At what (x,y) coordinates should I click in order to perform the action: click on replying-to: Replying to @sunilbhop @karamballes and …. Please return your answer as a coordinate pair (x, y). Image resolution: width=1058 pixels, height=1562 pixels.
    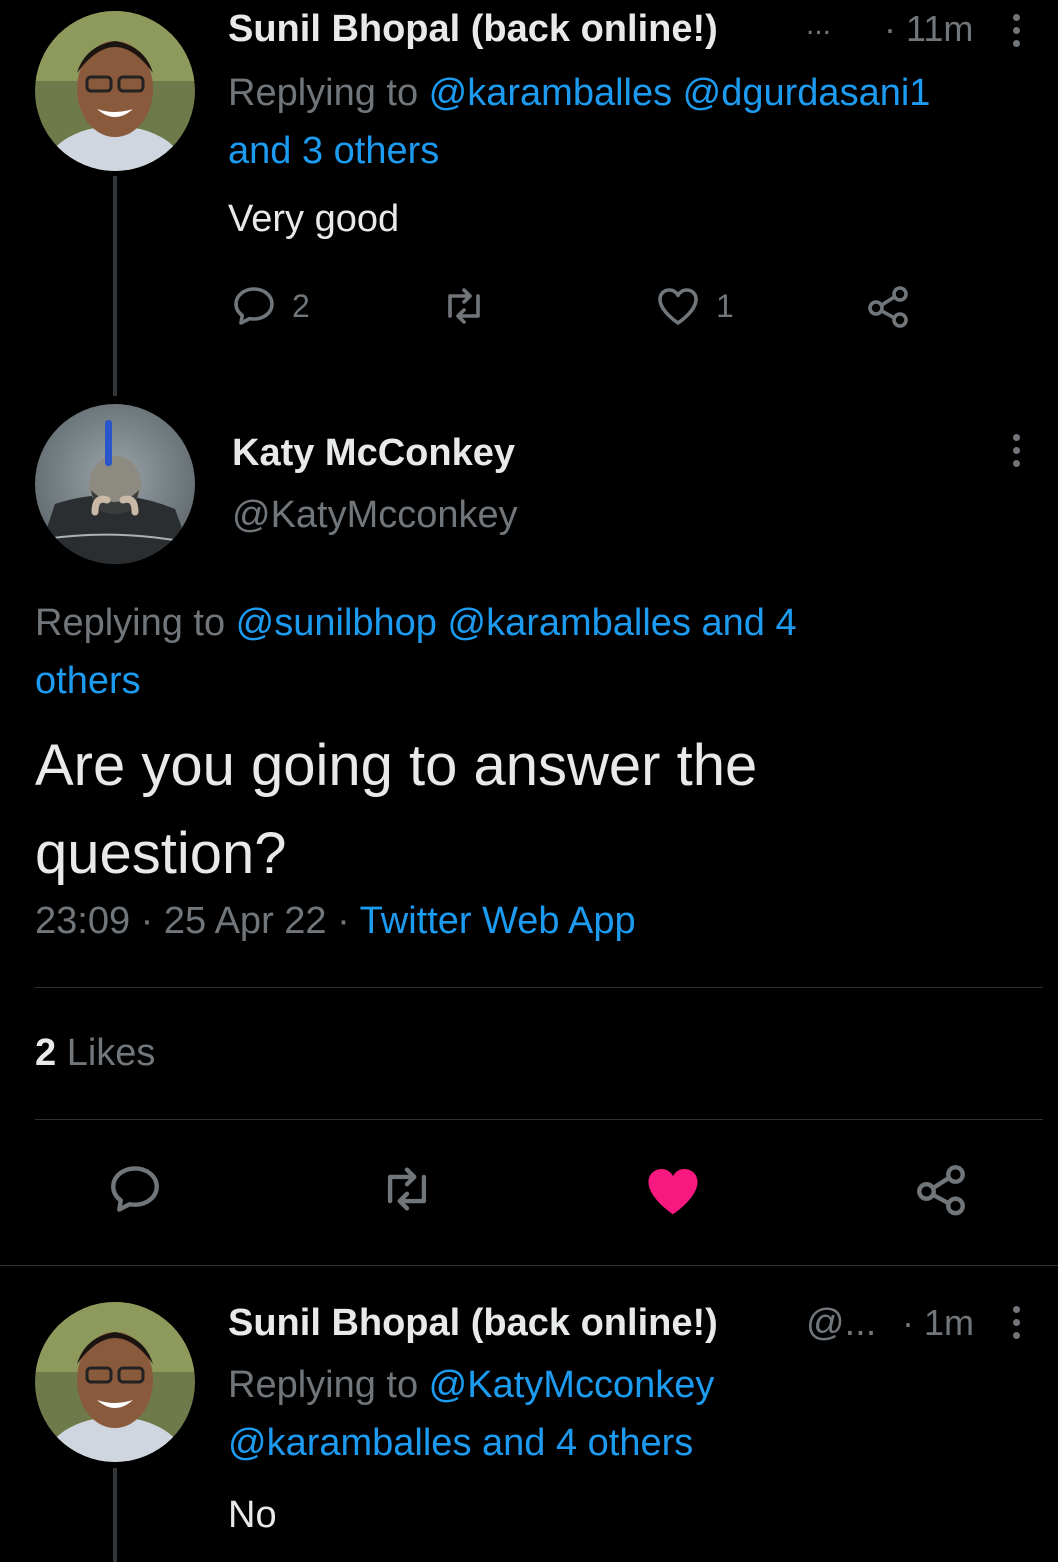
    Looking at the image, I should click on (535, 652).